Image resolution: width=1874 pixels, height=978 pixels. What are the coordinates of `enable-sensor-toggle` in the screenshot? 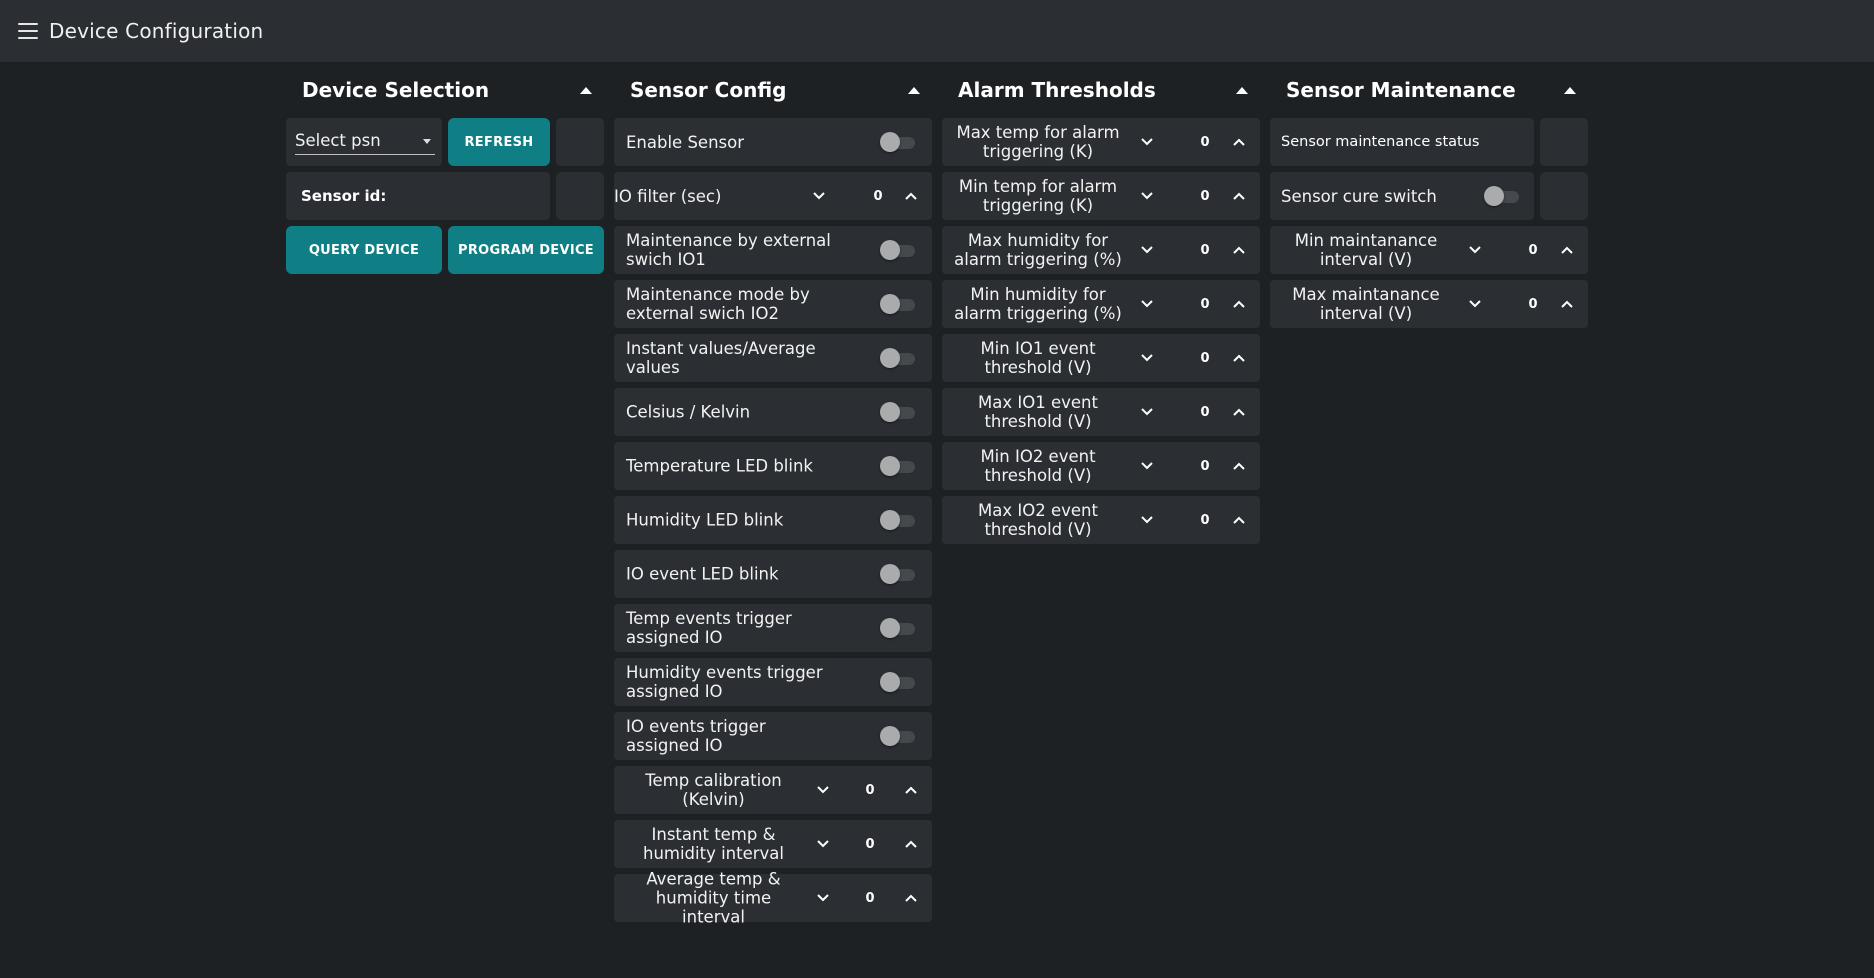 It's located at (898, 142).